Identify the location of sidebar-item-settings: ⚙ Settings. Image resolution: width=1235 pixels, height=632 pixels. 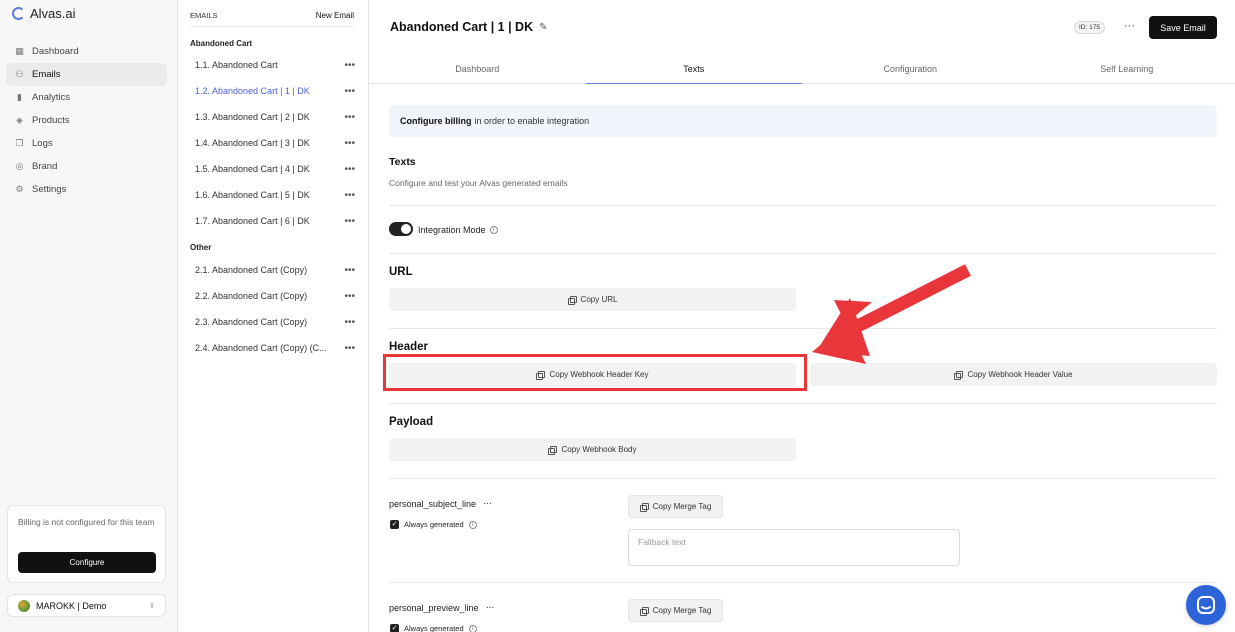
(86, 189).